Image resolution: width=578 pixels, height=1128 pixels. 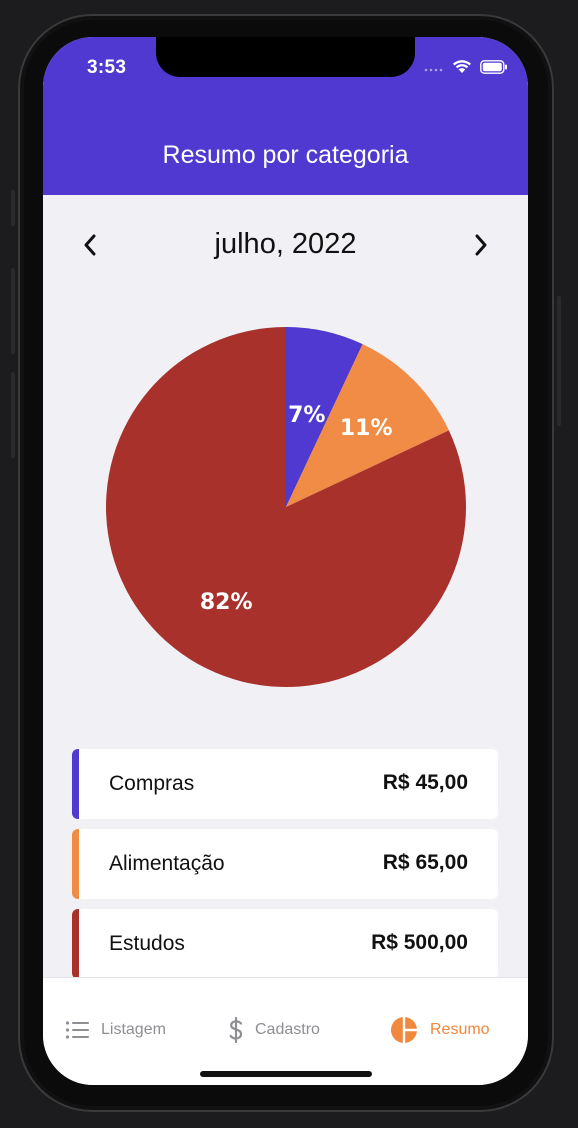 I want to click on current-month-label: julho, 2022, so click(x=285, y=244).